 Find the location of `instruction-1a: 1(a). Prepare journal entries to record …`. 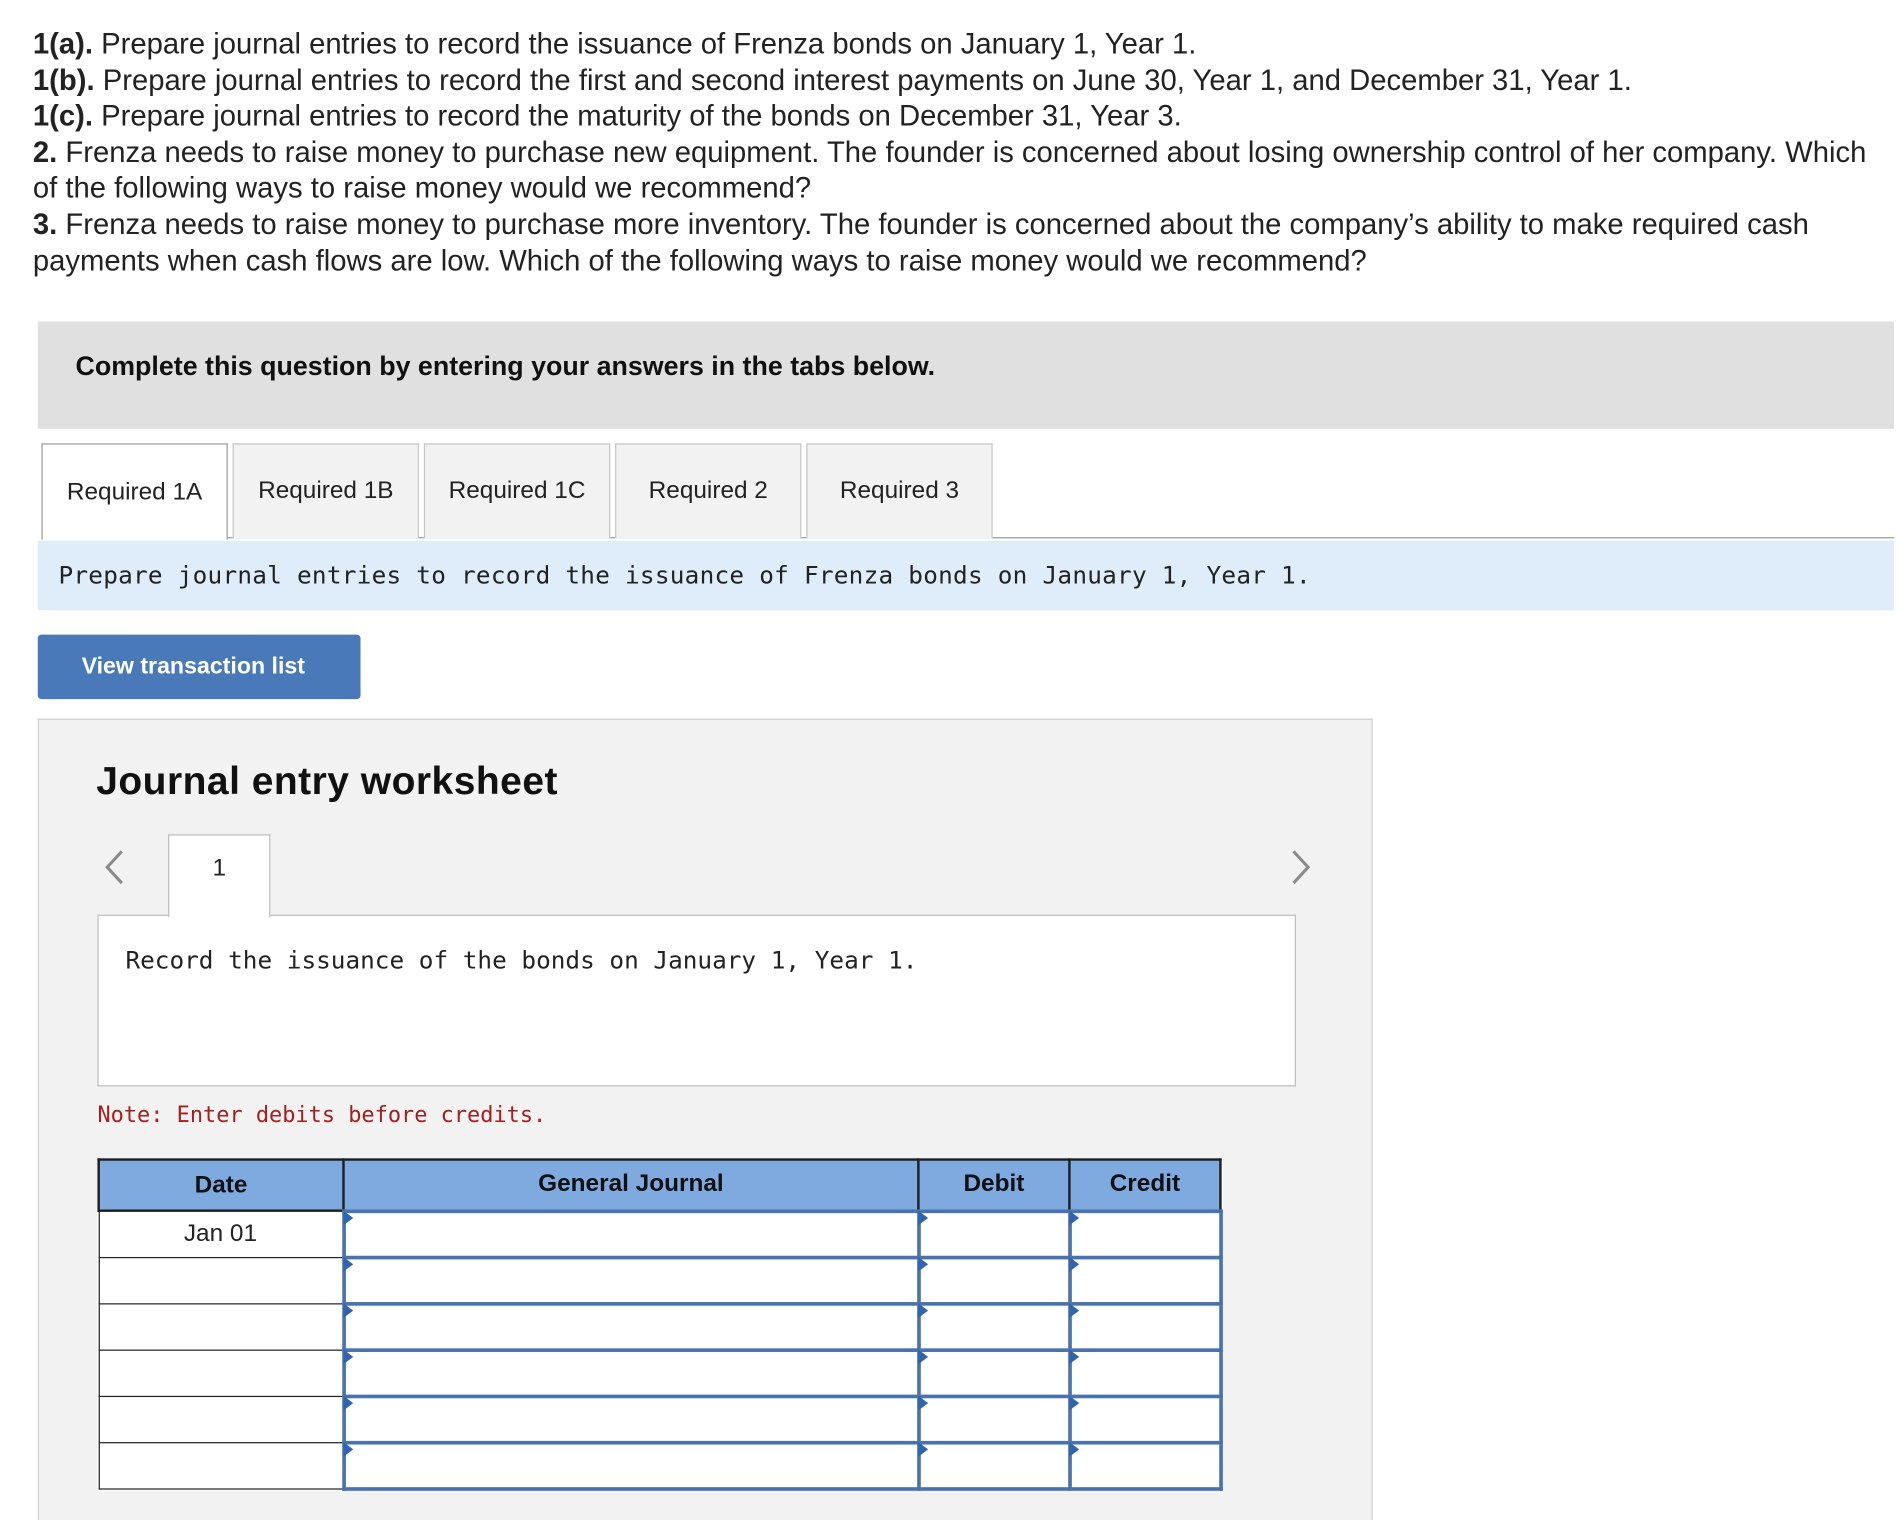

instruction-1a: 1(a). Prepare journal entries to record … is located at coordinates (614, 44).